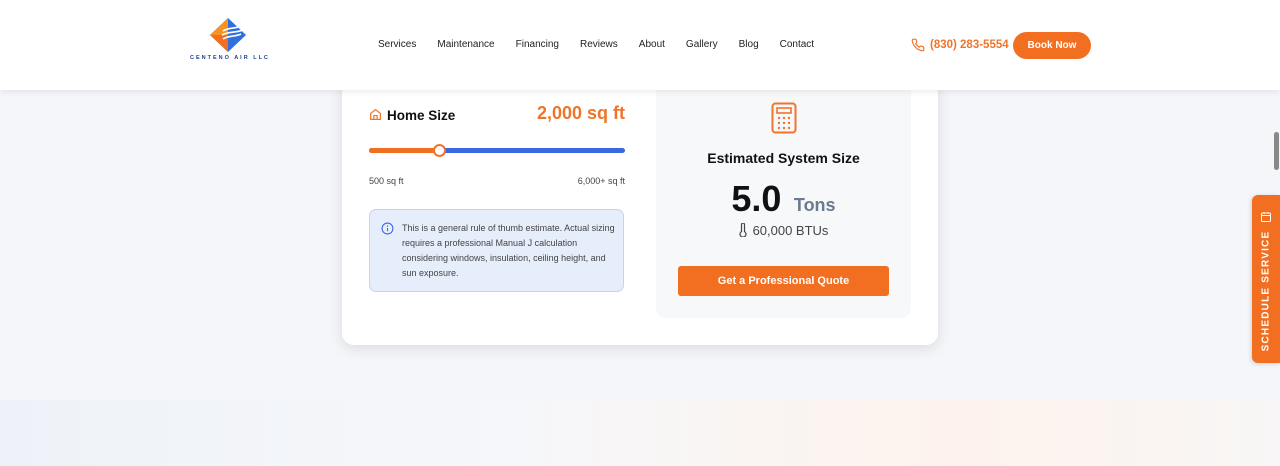 This screenshot has height=466, width=1280. What do you see at coordinates (1266, 291) in the screenshot?
I see `schedule-service-label: SCHEDULE SERVICE` at bounding box center [1266, 291].